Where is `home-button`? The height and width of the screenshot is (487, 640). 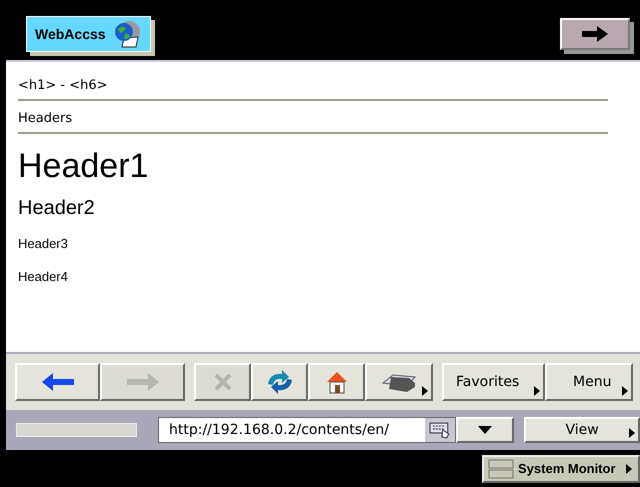
home-button is located at coordinates (336, 382).